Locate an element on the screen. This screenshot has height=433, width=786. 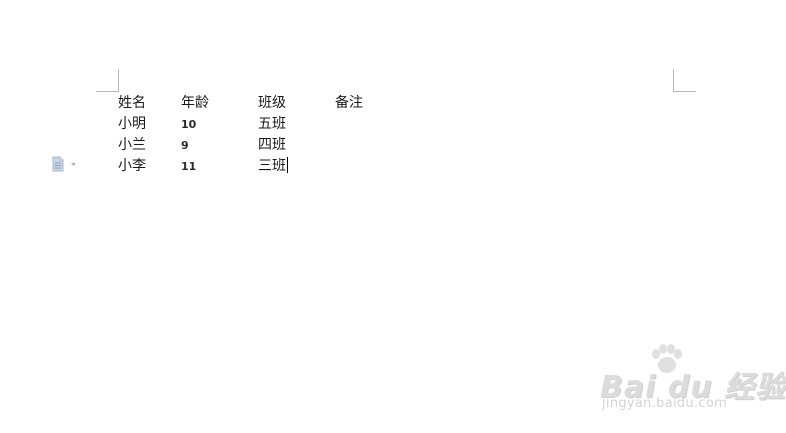
student-name: 小李 is located at coordinates (132, 166).